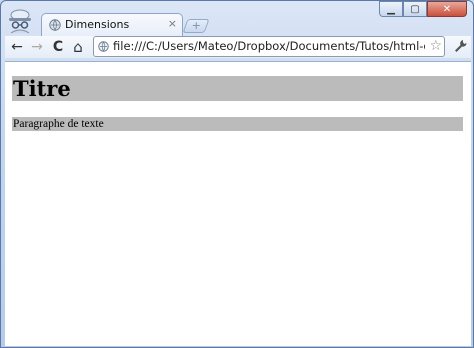 The width and height of the screenshot is (474, 348). What do you see at coordinates (460, 46) in the screenshot?
I see `wrench-icon` at bounding box center [460, 46].